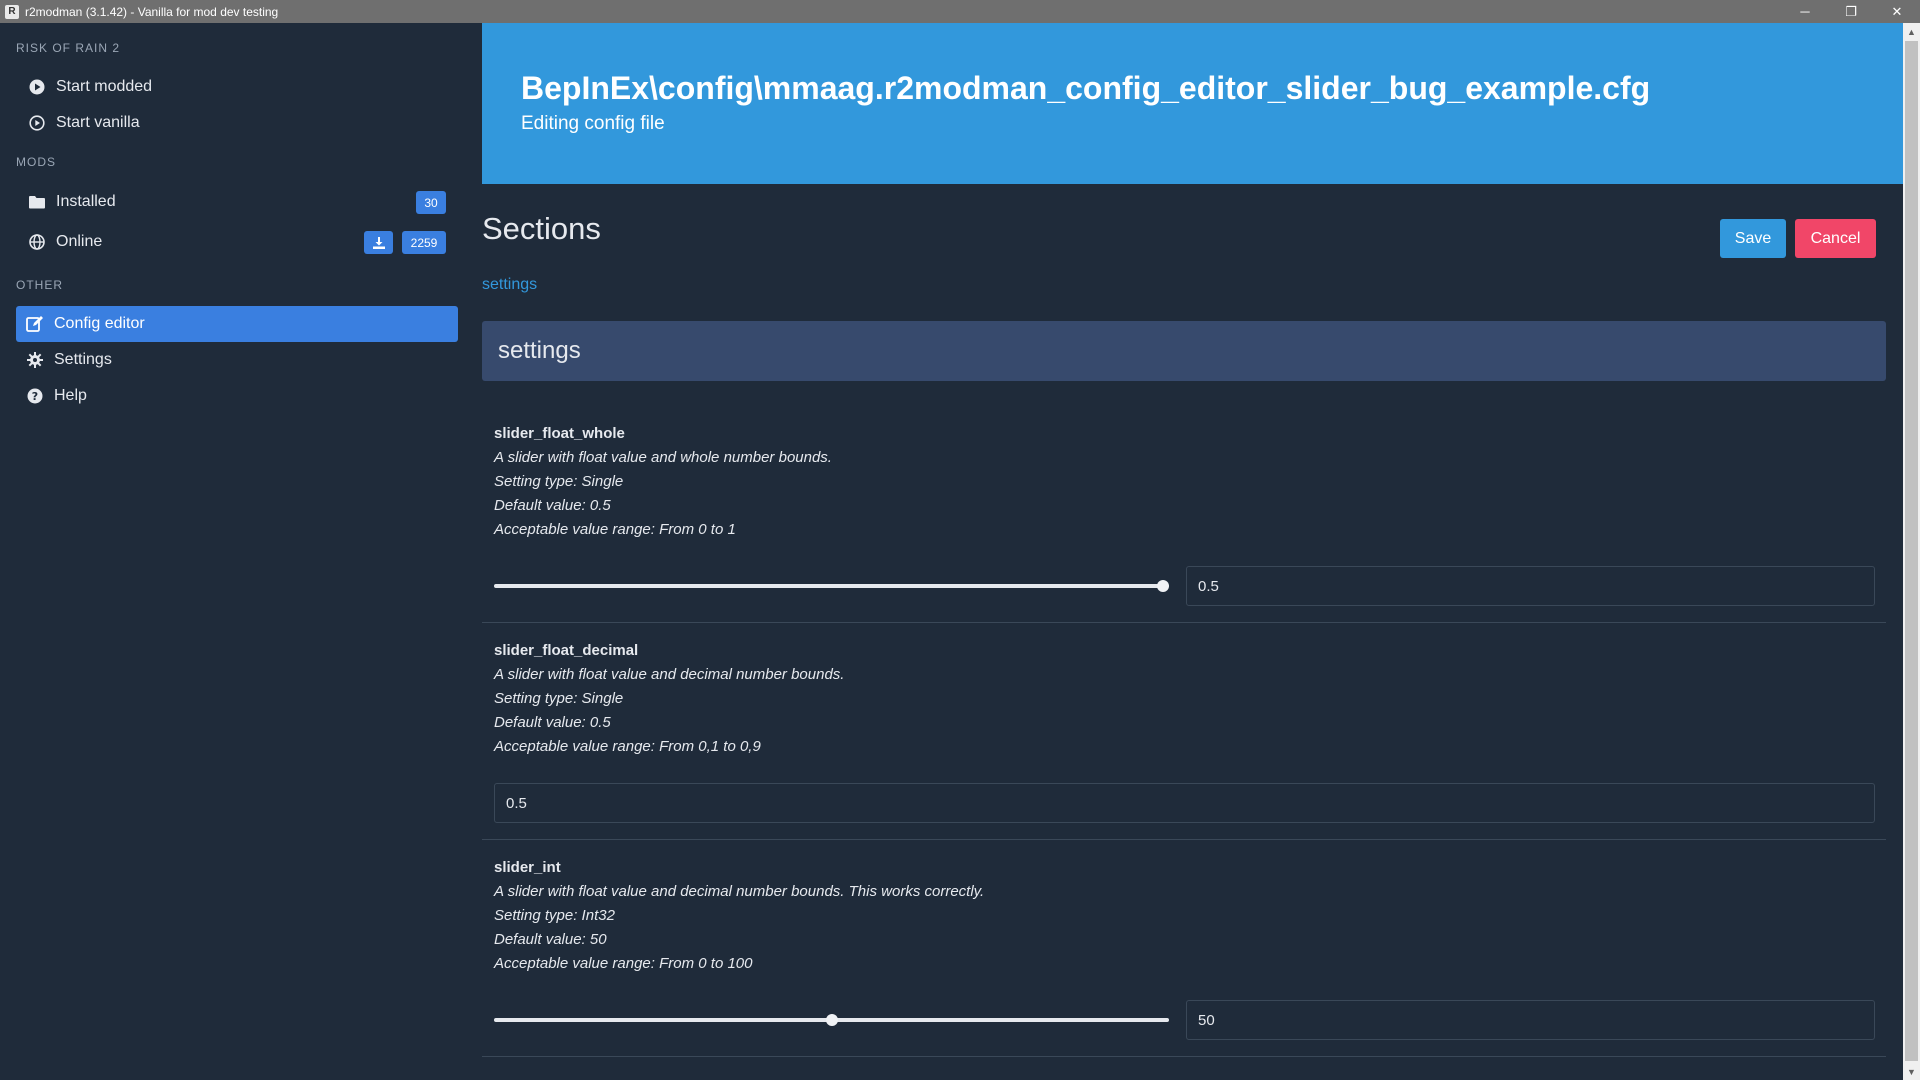 The width and height of the screenshot is (1920, 1080). Describe the element at coordinates (237, 360) in the screenshot. I see `sidebar-item-settings: Settings` at that location.